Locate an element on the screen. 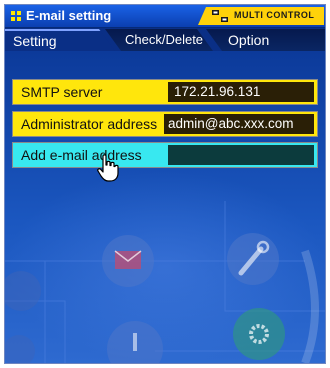 This screenshot has width=330, height=368. add-email-address-label: Add e-mail address is located at coordinates (81, 155).